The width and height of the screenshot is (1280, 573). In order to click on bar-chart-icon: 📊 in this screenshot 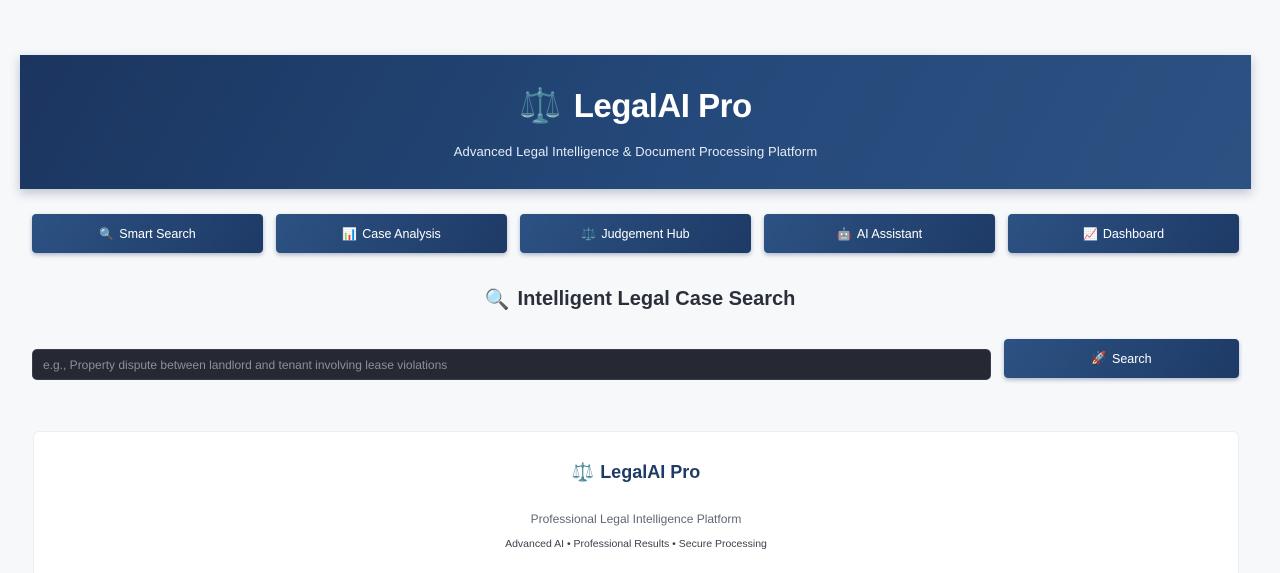, I will do `click(350, 233)`.